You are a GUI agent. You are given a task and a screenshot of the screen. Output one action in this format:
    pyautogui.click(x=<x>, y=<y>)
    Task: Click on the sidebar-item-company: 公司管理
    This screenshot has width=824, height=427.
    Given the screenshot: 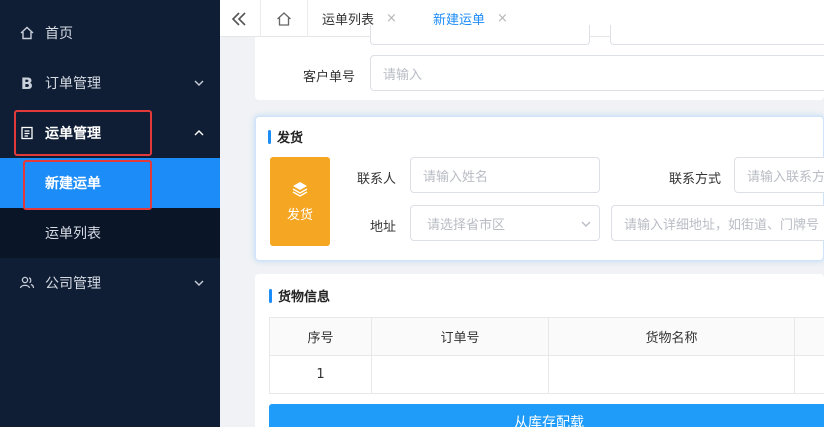 What is the action you would take?
    pyautogui.click(x=110, y=283)
    